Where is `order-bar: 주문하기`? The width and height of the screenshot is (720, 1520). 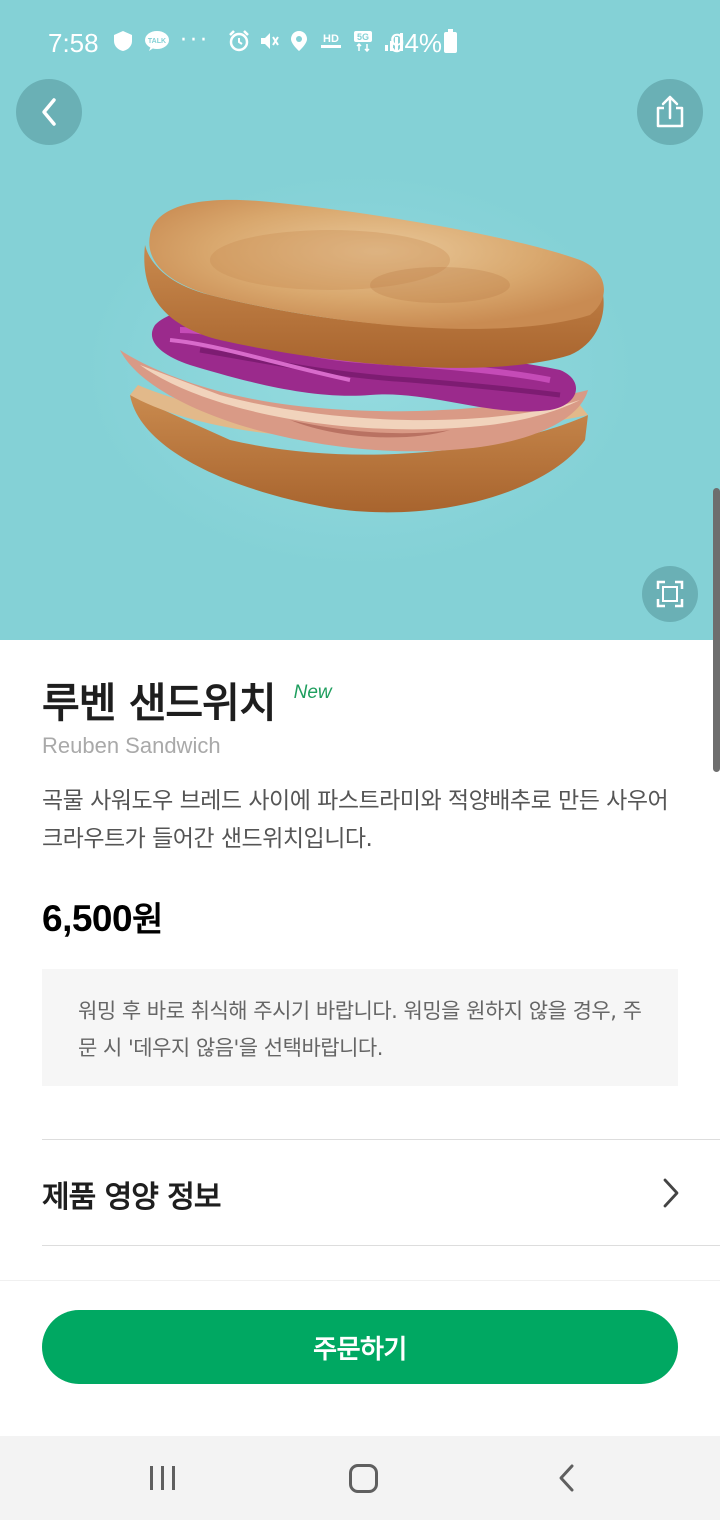
order-bar: 주문하기 is located at coordinates (360, 1358).